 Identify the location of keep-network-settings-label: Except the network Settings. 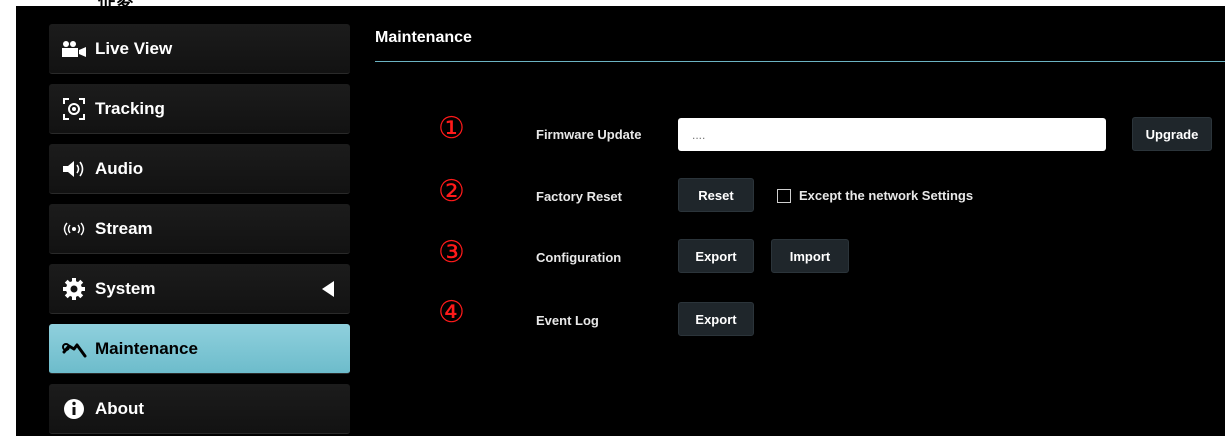
(886, 195).